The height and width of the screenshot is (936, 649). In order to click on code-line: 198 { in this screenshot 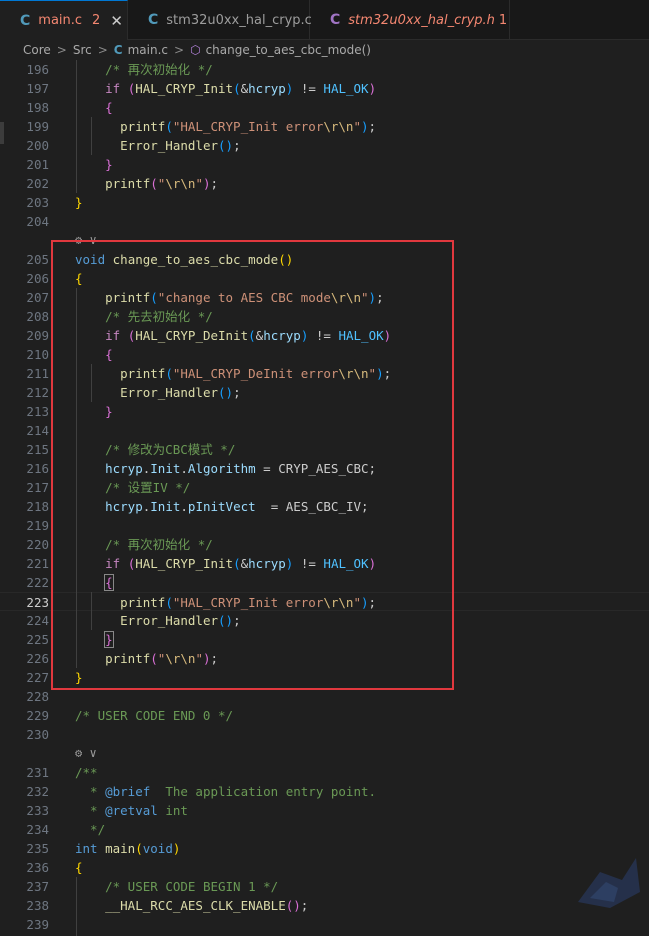, I will do `click(324, 107)`.